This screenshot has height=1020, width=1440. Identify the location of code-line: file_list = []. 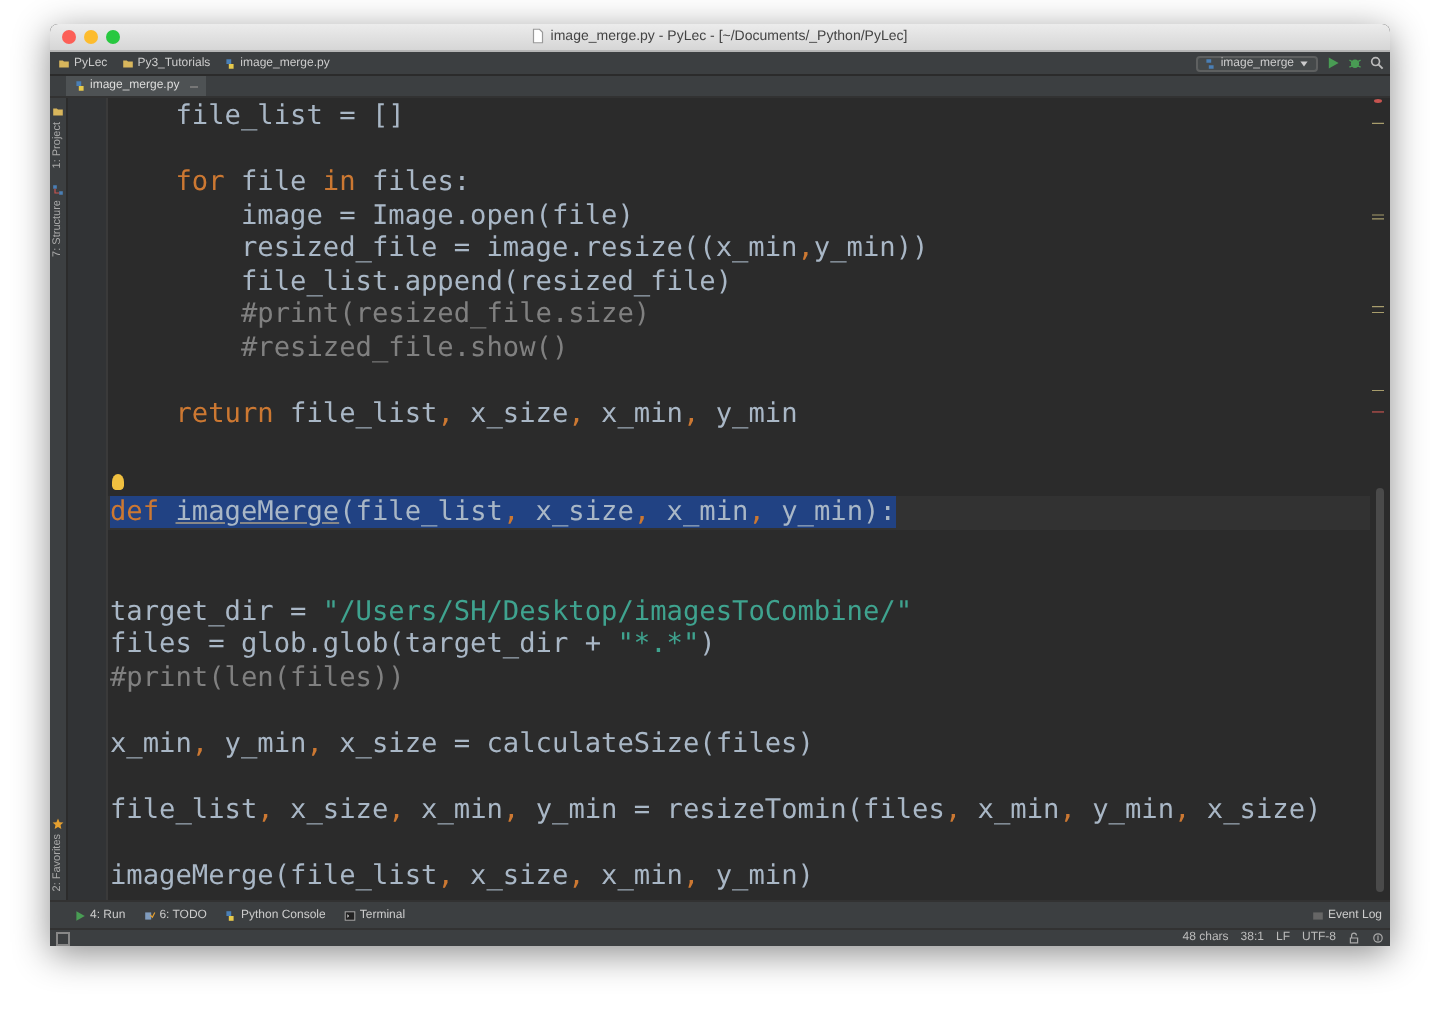
(289, 116).